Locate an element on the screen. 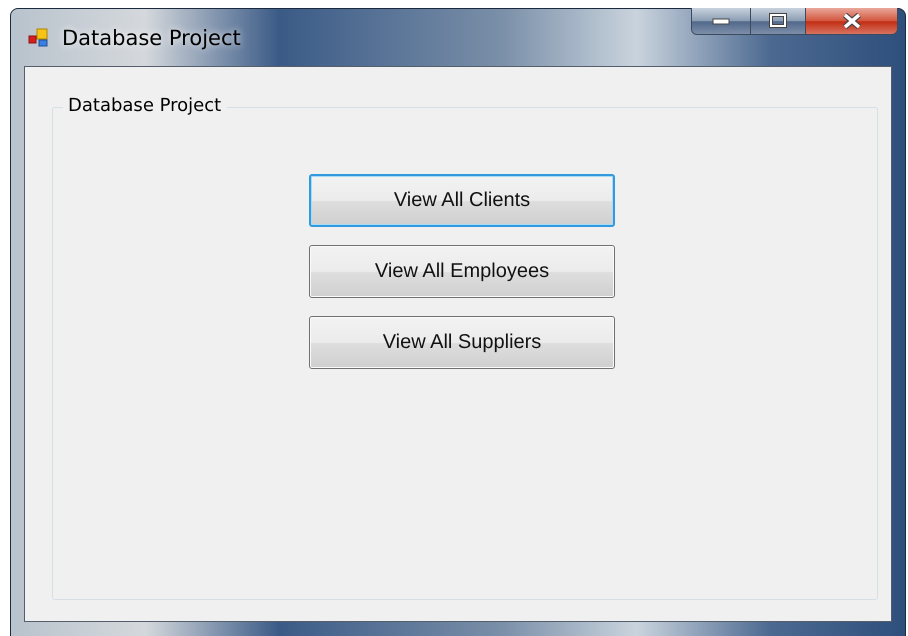  maximize-button is located at coordinates (777, 21).